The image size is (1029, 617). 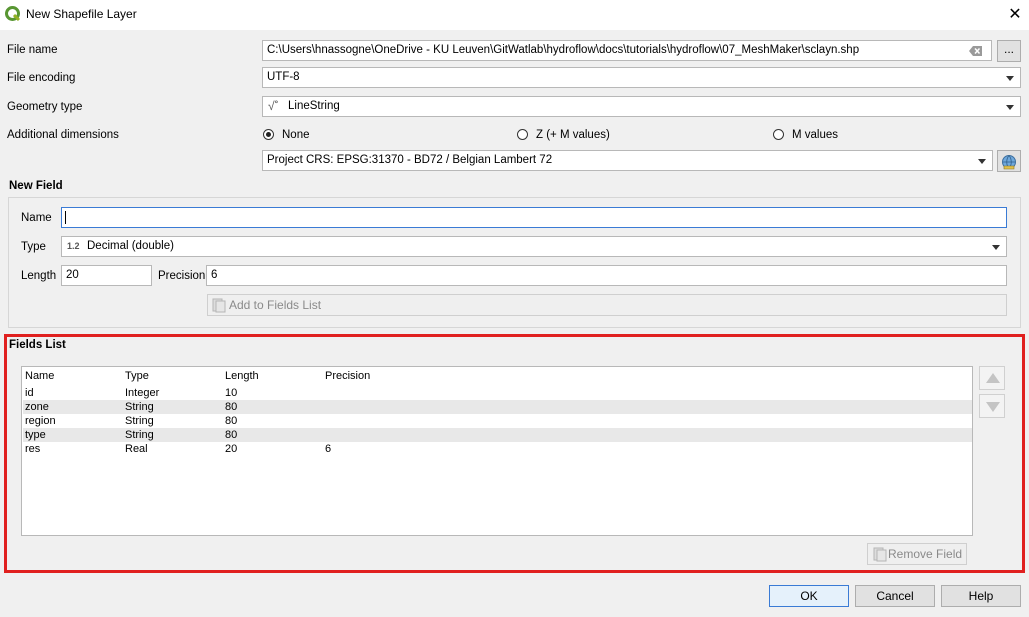 I want to click on window-title: New Shapefile Layer, so click(x=81, y=14).